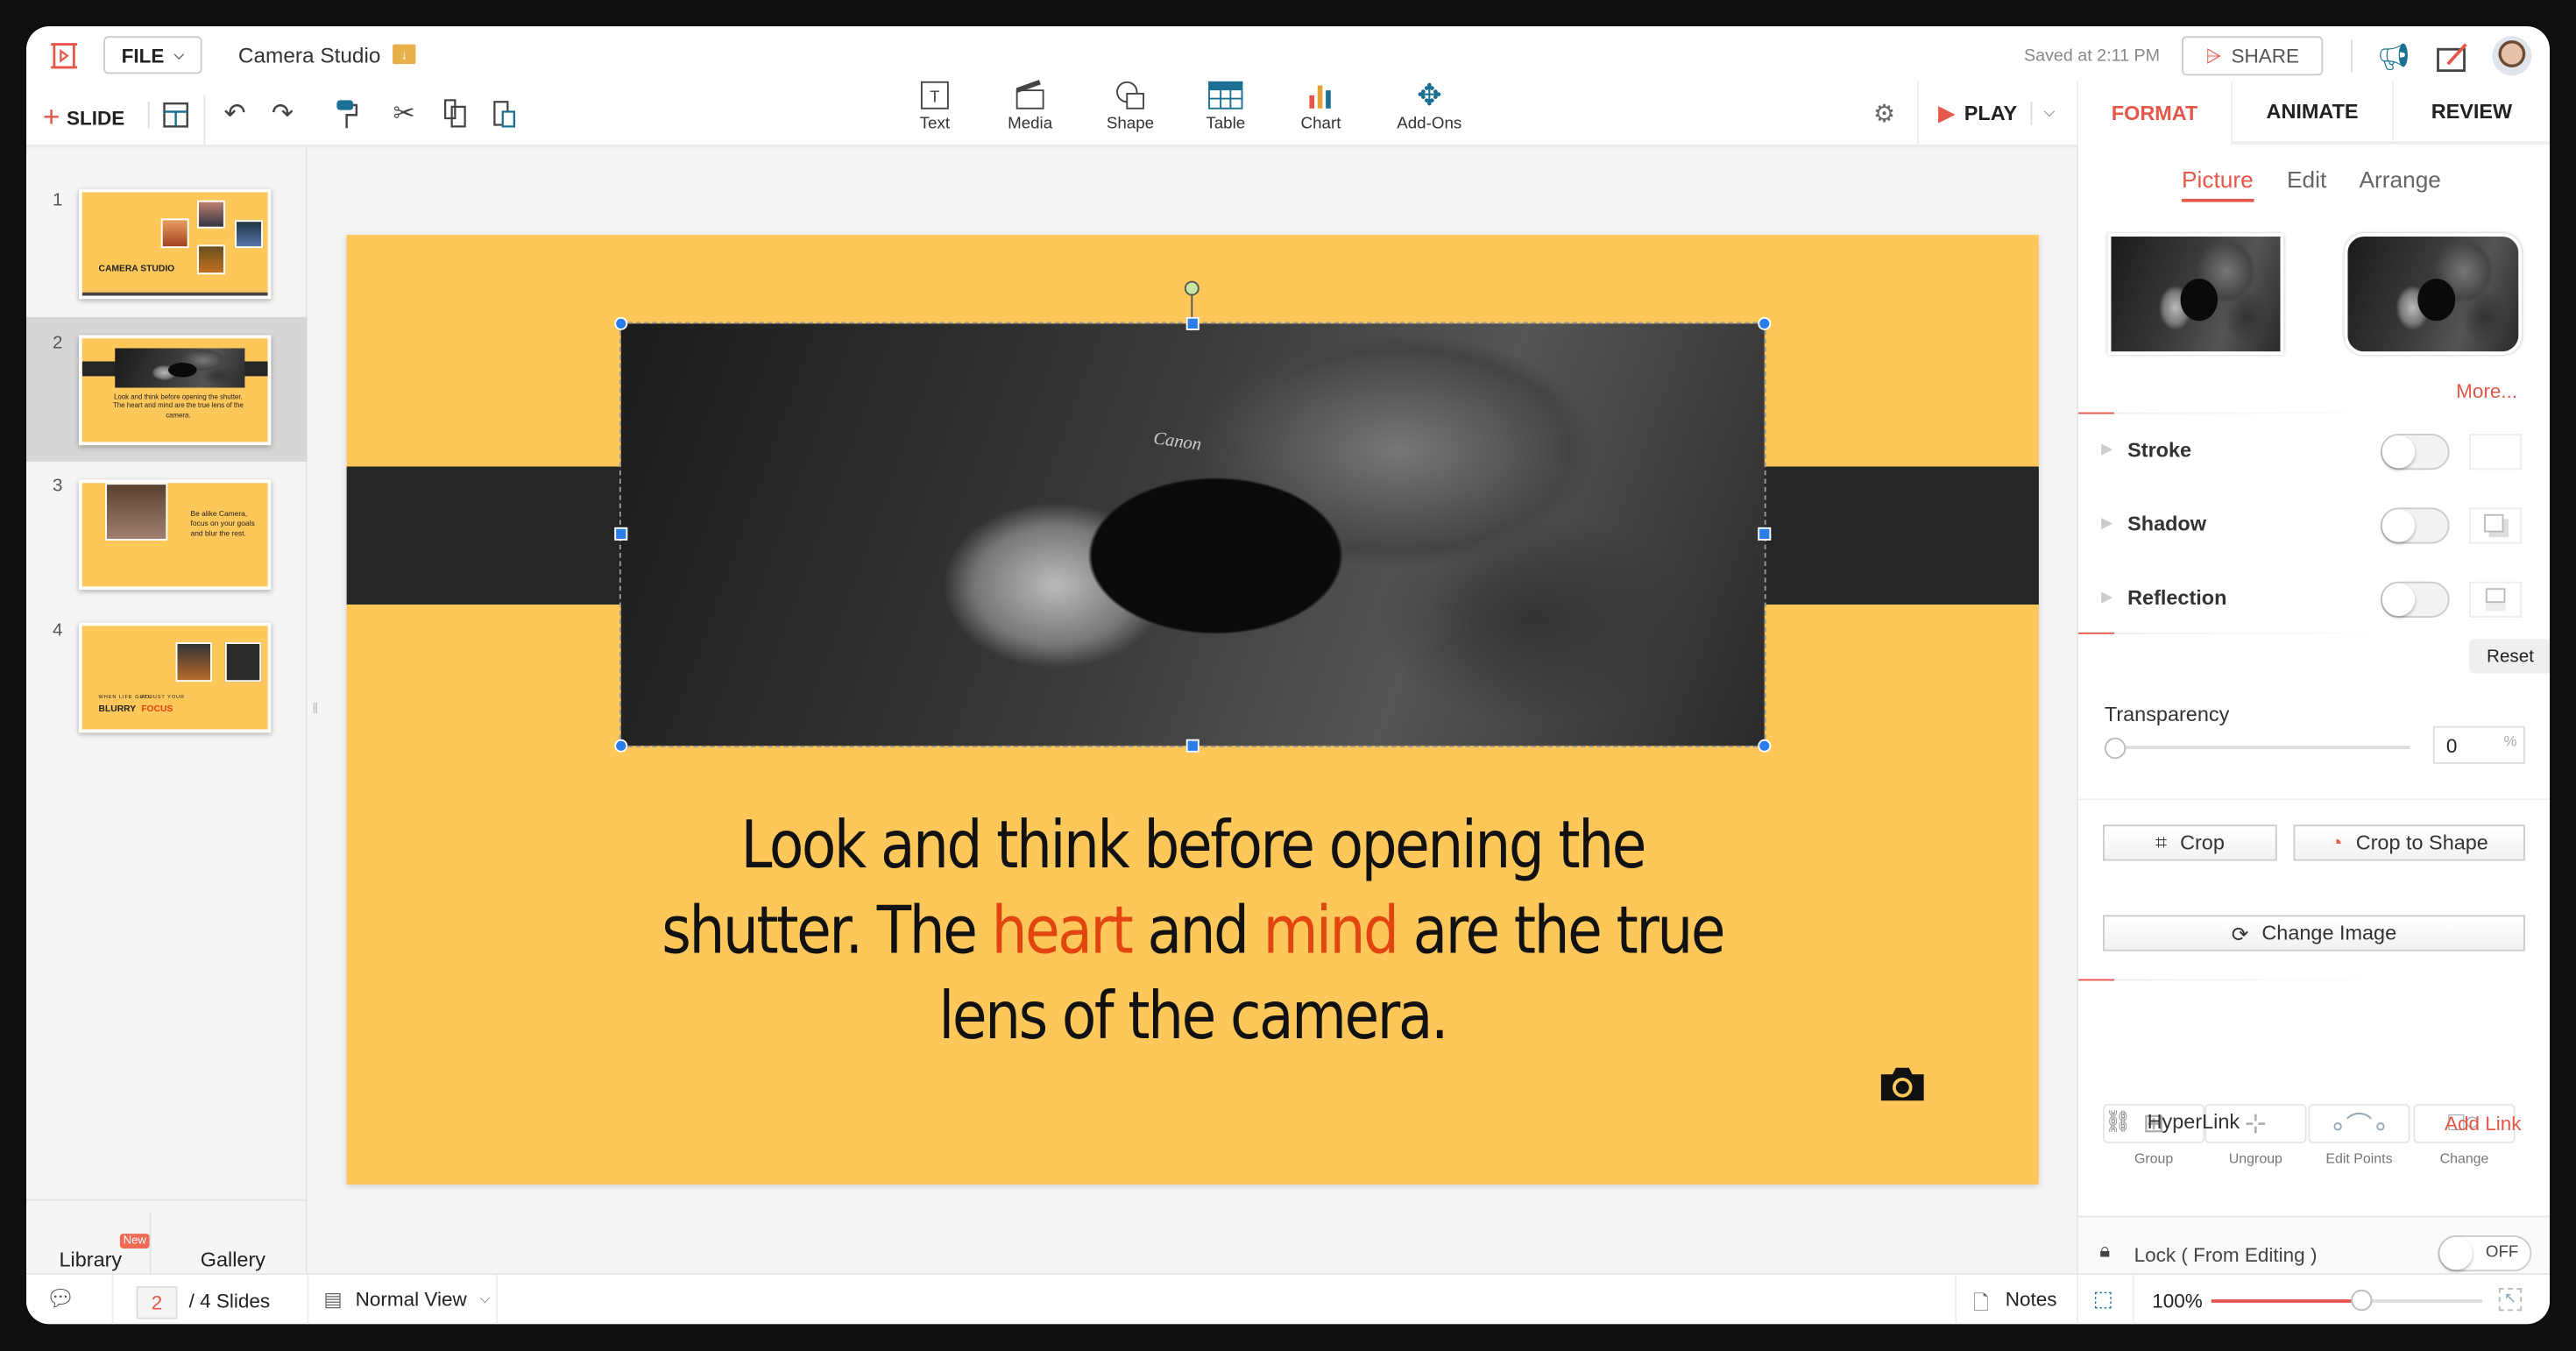 The height and width of the screenshot is (1351, 2576). What do you see at coordinates (2415, 452) in the screenshot?
I see `stroke-toggle` at bounding box center [2415, 452].